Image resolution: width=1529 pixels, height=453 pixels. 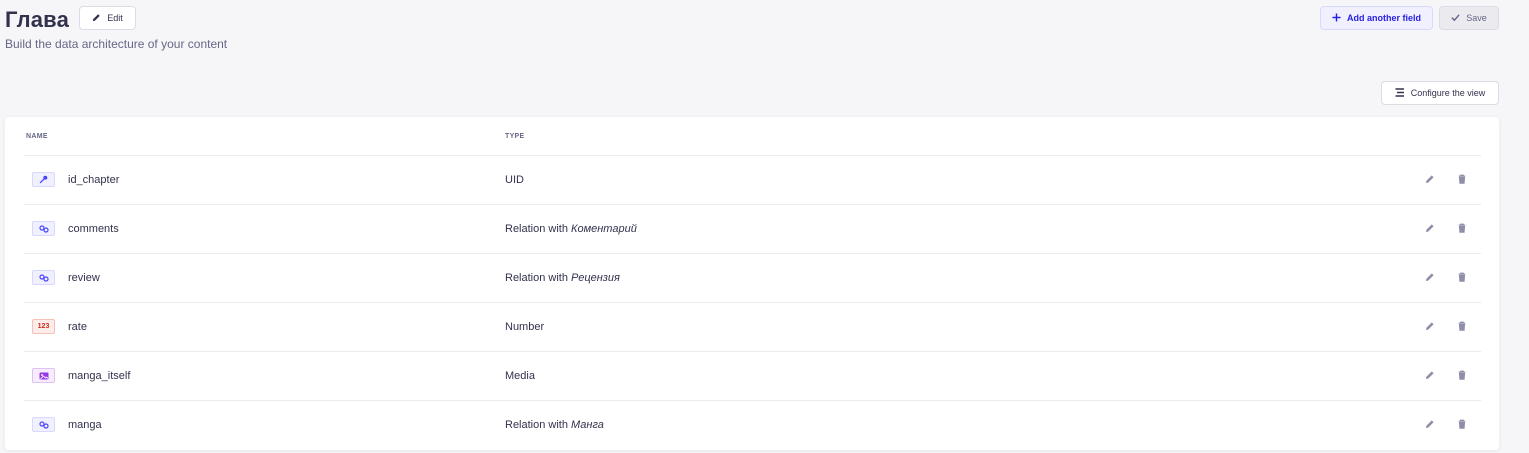 I want to click on field-type: Relation with Рецензия, so click(x=562, y=278).